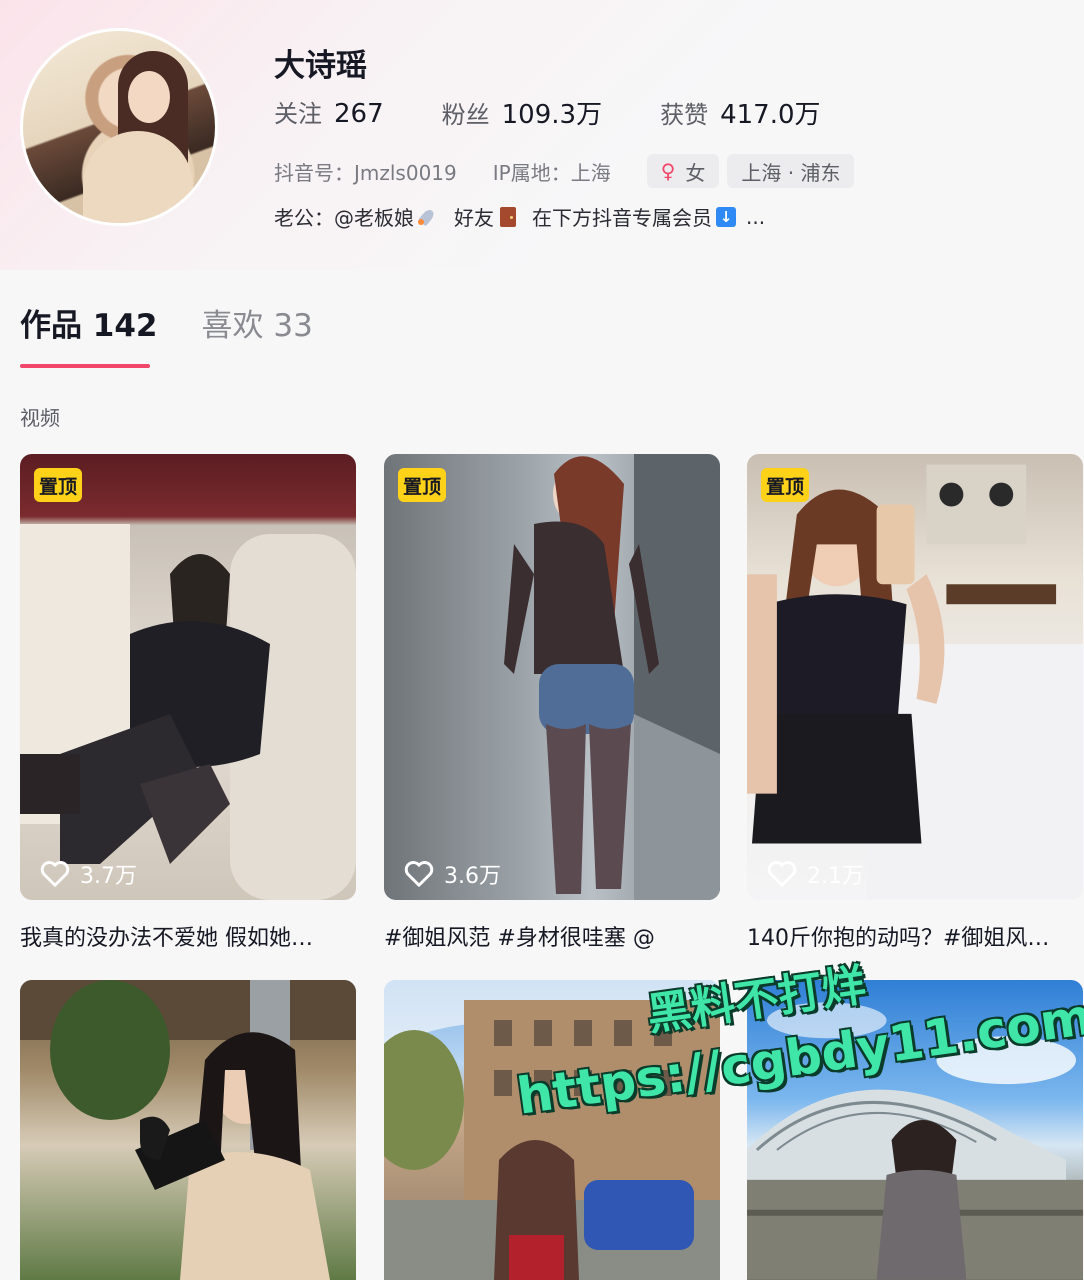 The height and width of the screenshot is (1280, 1084). I want to click on avatar-face, so click(149, 97).